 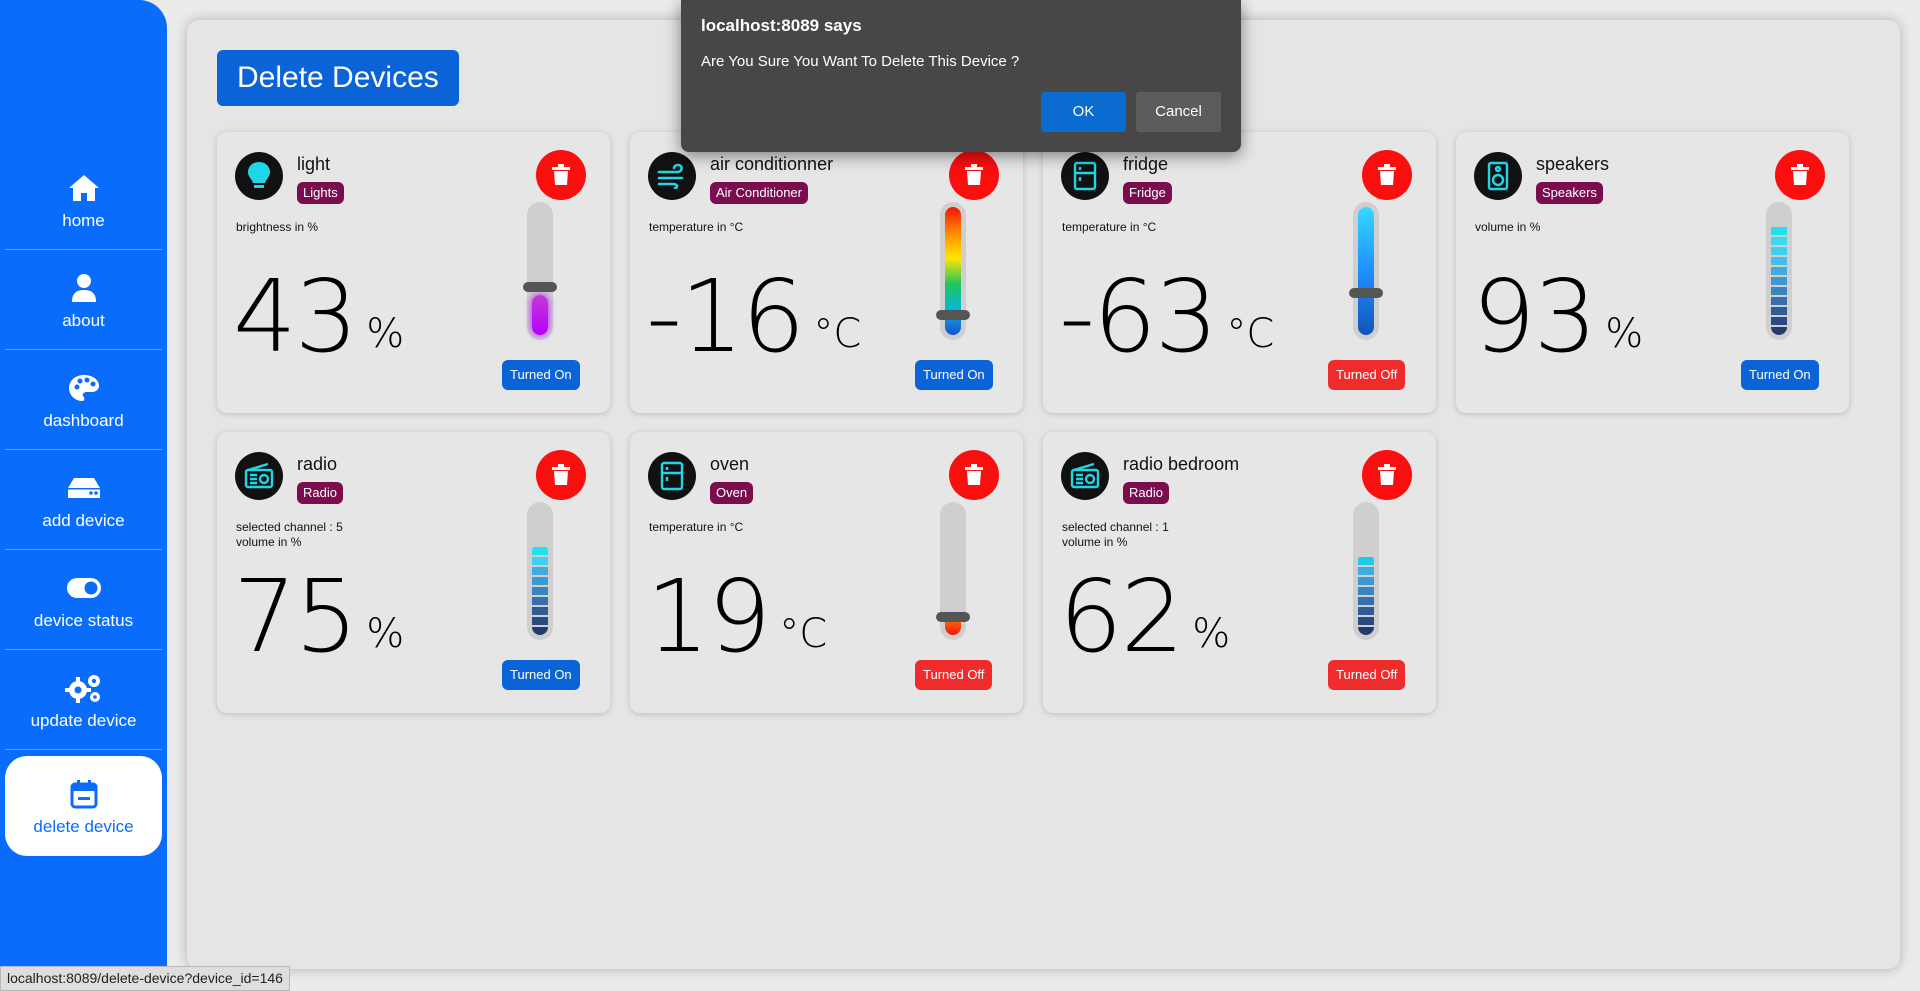 What do you see at coordinates (314, 164) in the screenshot?
I see `device-name: light` at bounding box center [314, 164].